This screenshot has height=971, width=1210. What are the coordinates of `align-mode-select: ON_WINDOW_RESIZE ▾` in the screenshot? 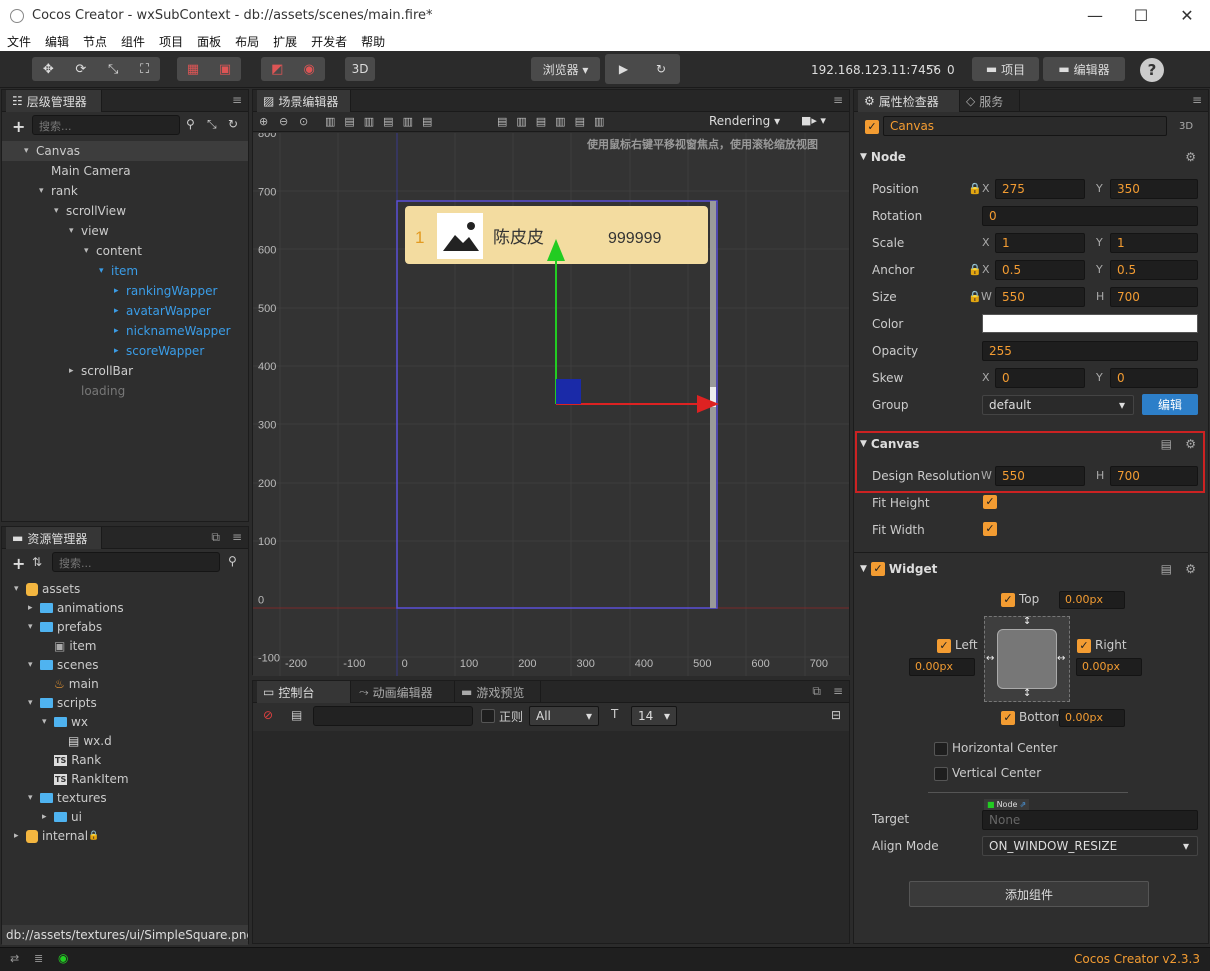 It's located at (1090, 846).